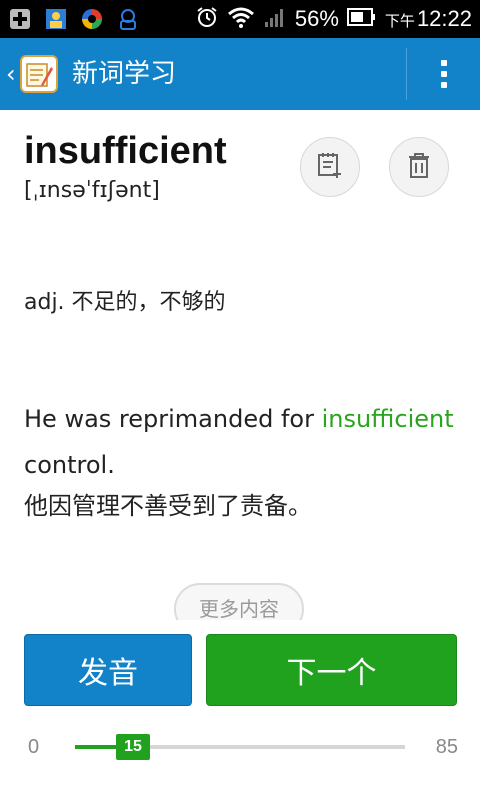 This screenshot has width=480, height=800. I want to click on battery-percent: 56%, so click(316, 18).